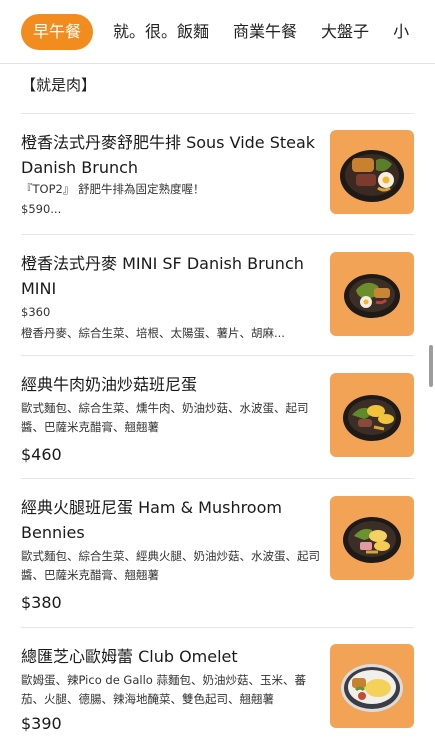 The height and width of the screenshot is (750, 435). Describe the element at coordinates (57, 31) in the screenshot. I see `tab-brunch: 早午餐` at that location.